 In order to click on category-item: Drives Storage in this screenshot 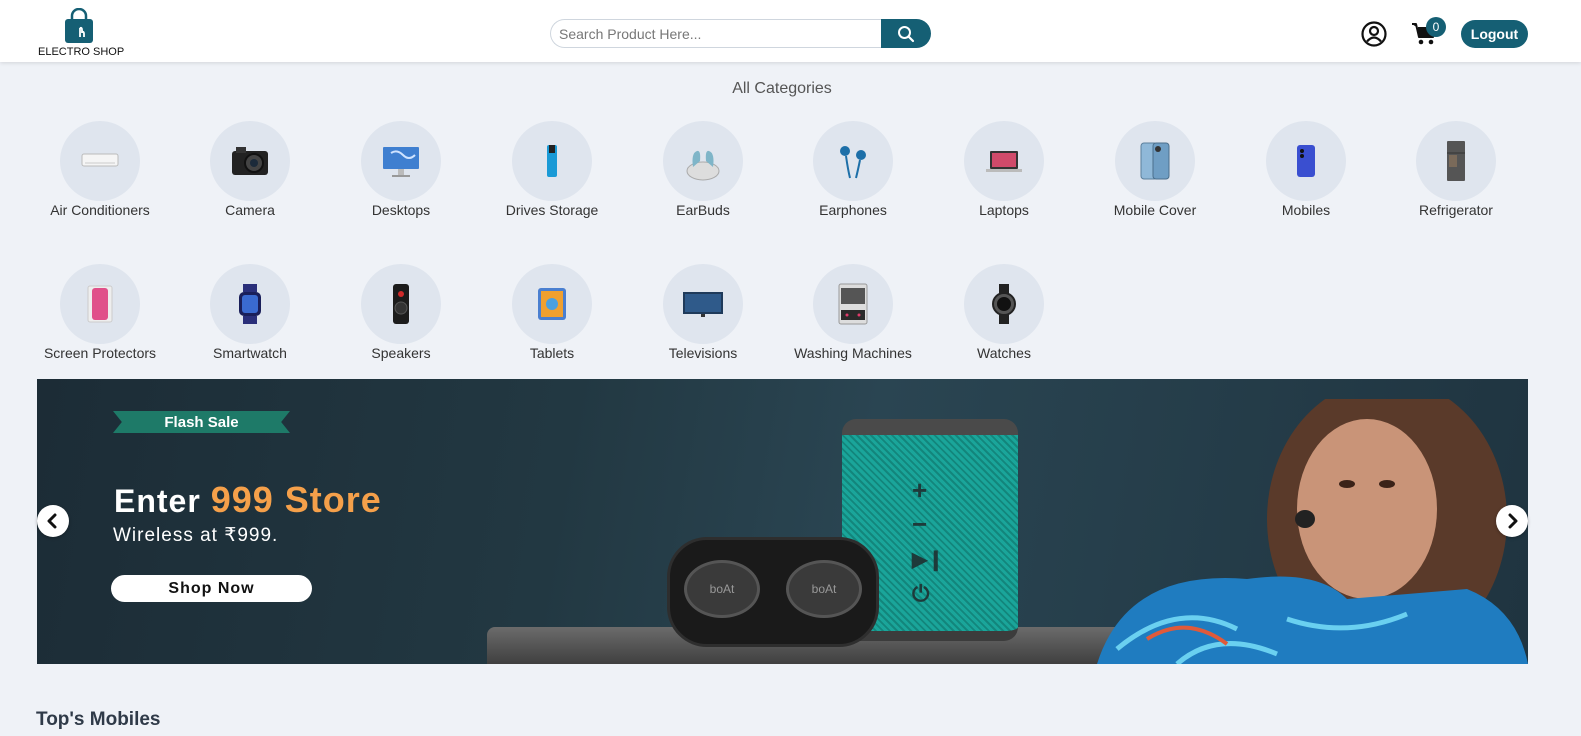, I will do `click(552, 176)`.